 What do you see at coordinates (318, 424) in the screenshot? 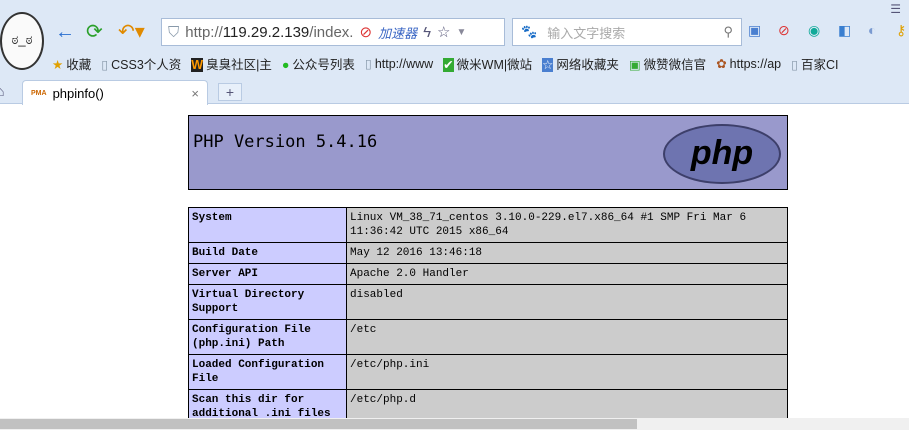
I see `scrollbar-thumb` at bounding box center [318, 424].